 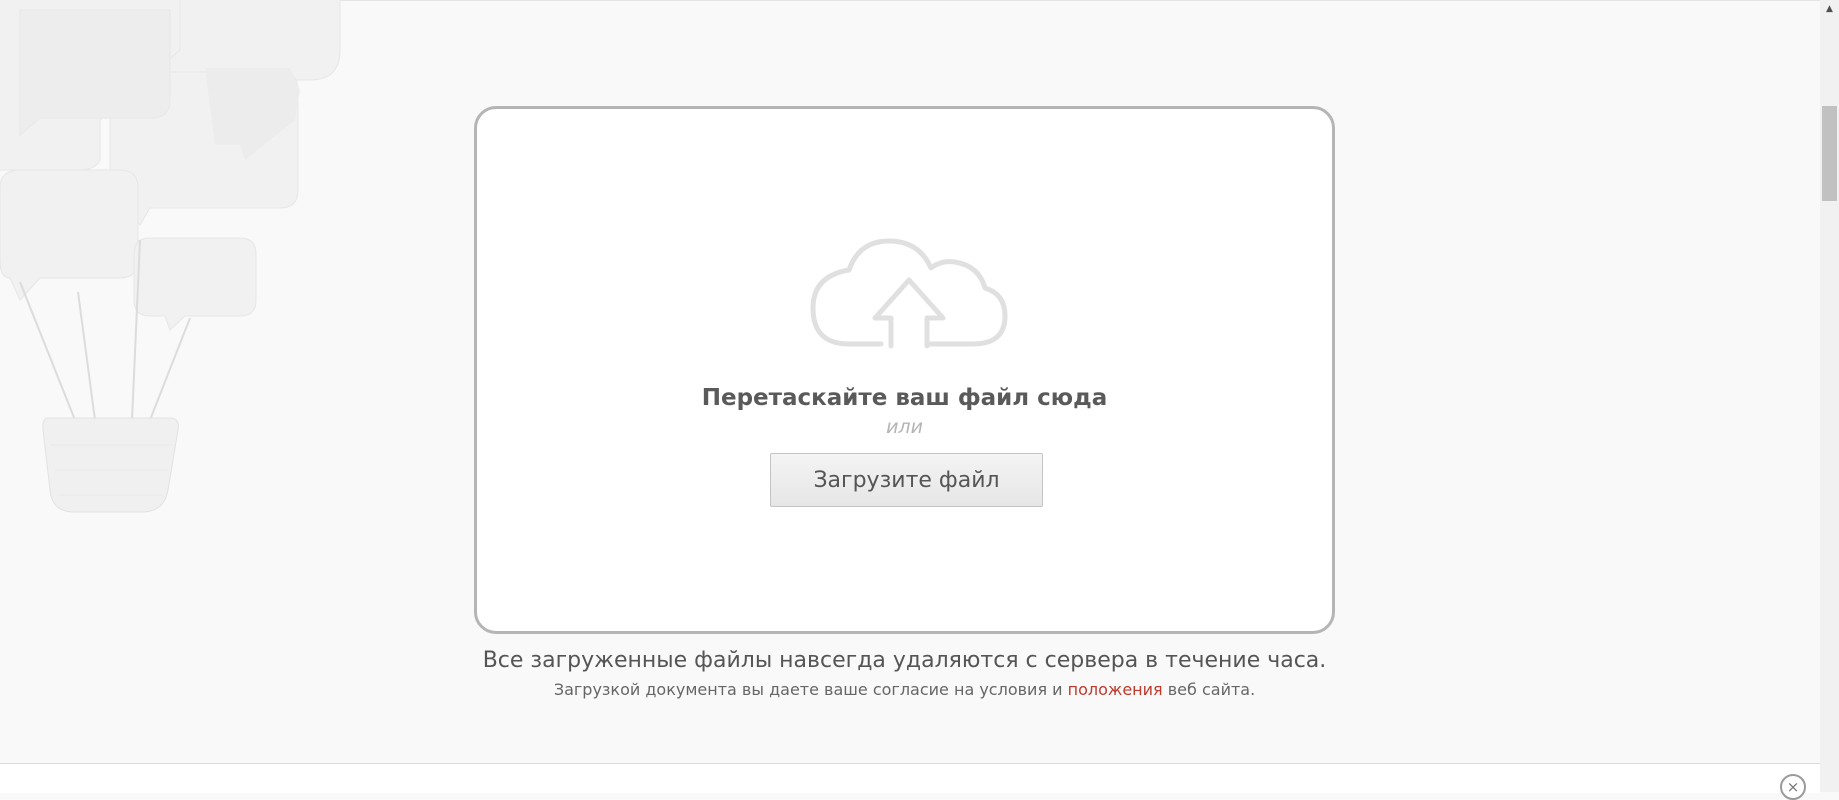 I want to click on cloud-upload-icon, so click(x=909, y=293).